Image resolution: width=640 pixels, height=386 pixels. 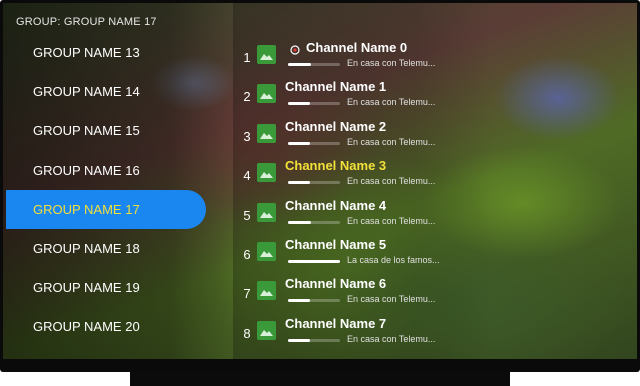 I want to click on channel-number: 5, so click(x=247, y=215).